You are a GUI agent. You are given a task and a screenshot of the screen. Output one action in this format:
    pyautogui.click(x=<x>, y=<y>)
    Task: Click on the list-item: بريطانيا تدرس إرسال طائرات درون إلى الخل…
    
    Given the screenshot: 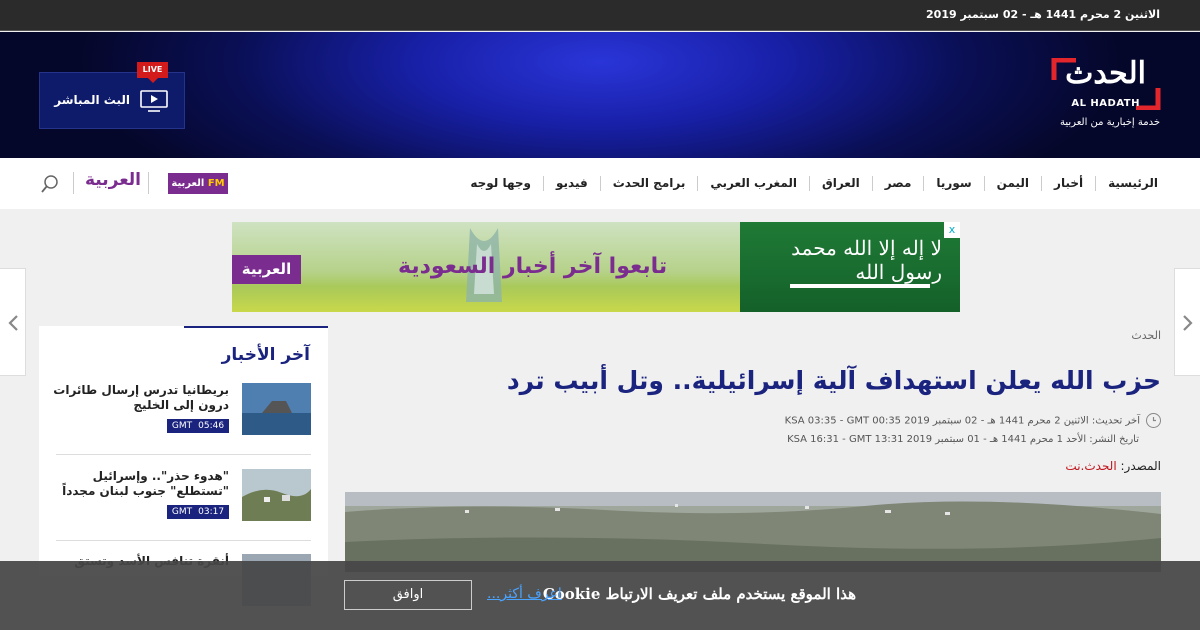 What is the action you would take?
    pyautogui.click(x=182, y=419)
    